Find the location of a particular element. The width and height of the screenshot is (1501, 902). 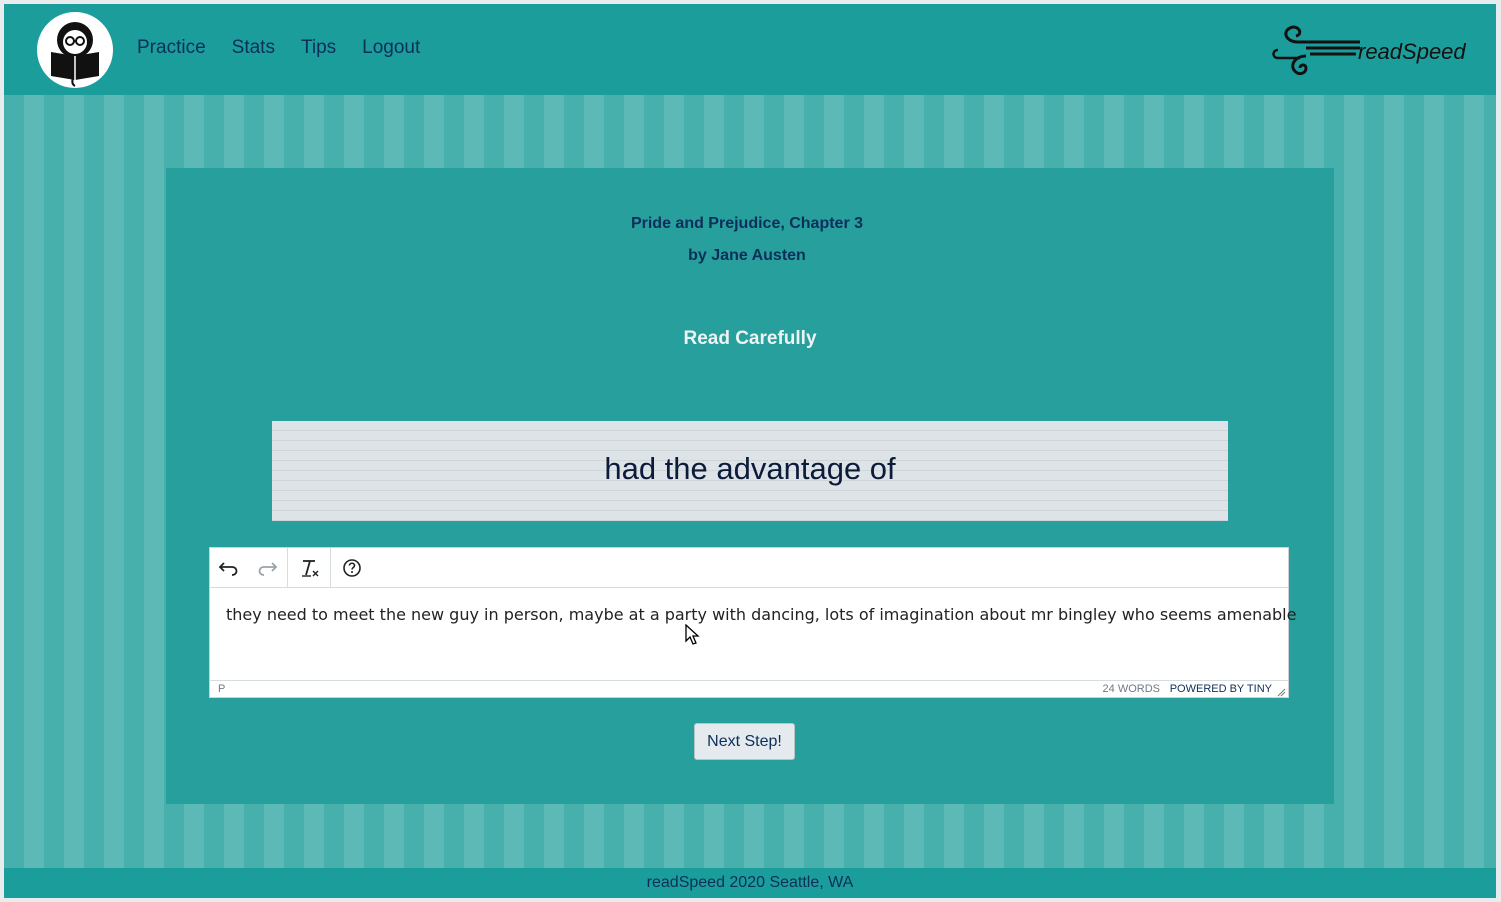

redo-button is located at coordinates (266, 568).